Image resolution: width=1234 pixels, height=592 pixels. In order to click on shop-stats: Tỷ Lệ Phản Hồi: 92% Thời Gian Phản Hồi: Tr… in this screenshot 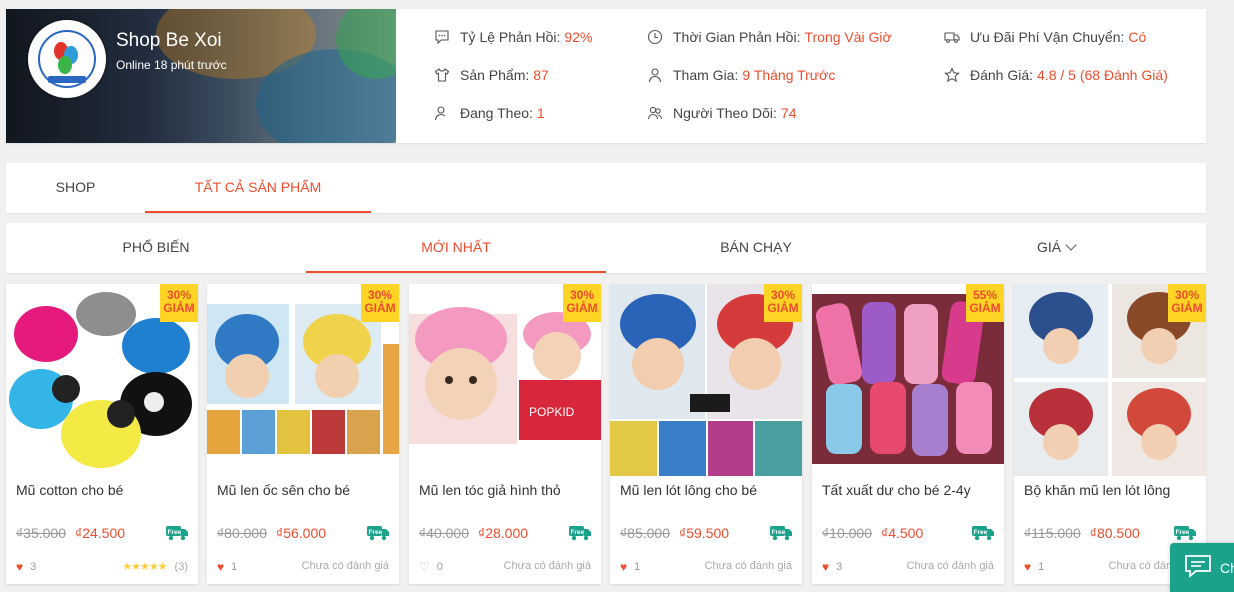, I will do `click(814, 76)`.